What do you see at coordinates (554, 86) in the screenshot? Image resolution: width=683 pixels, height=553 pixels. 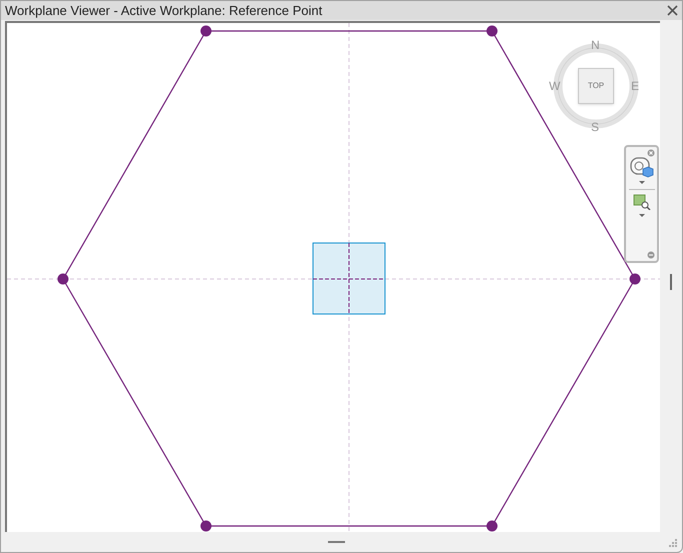 I see `compass-west: W` at bounding box center [554, 86].